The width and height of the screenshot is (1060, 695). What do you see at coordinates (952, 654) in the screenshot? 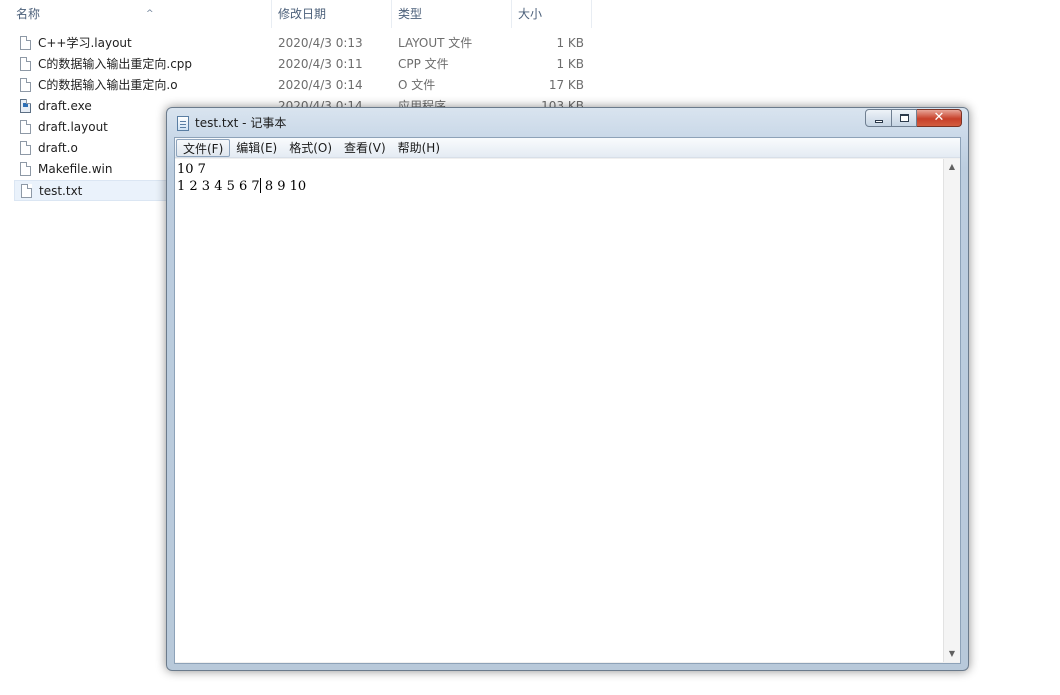
I see `scroll-down-icon: ▼` at bounding box center [952, 654].